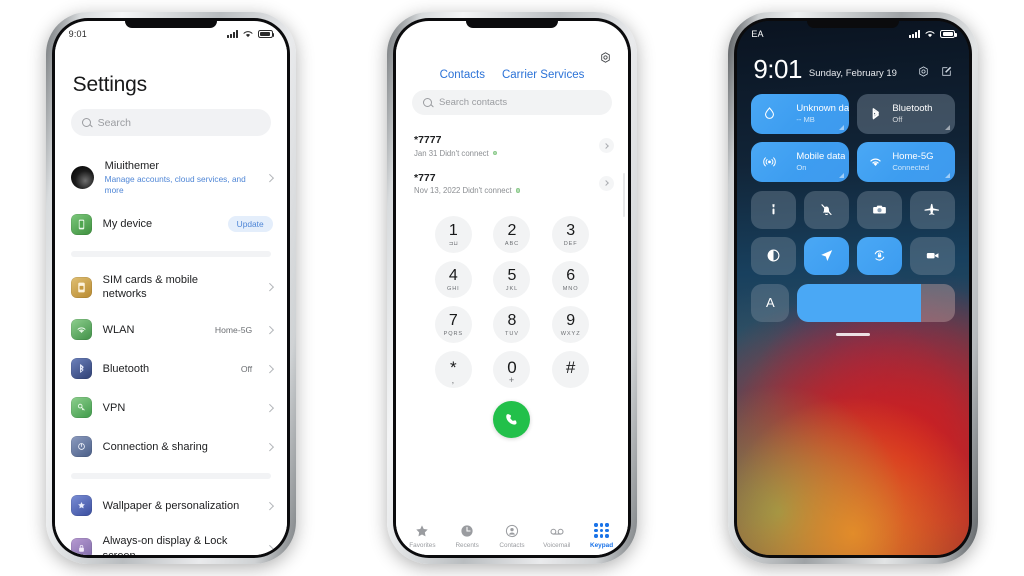 This screenshot has height=576, width=1024. What do you see at coordinates (86, 122) in the screenshot?
I see `search-icon` at bounding box center [86, 122].